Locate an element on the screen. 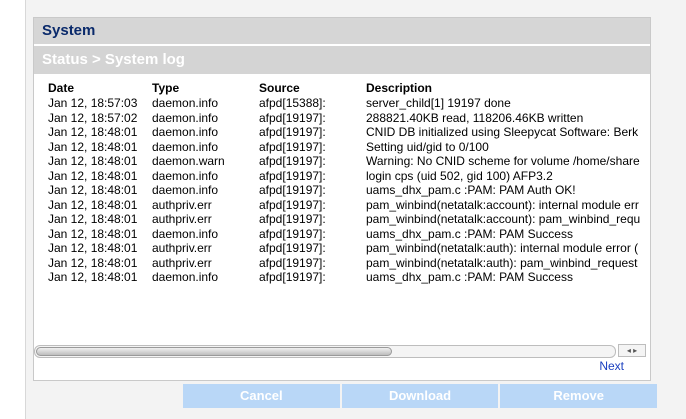 The width and height of the screenshot is (686, 419). column-header-type: Type is located at coordinates (165, 88).